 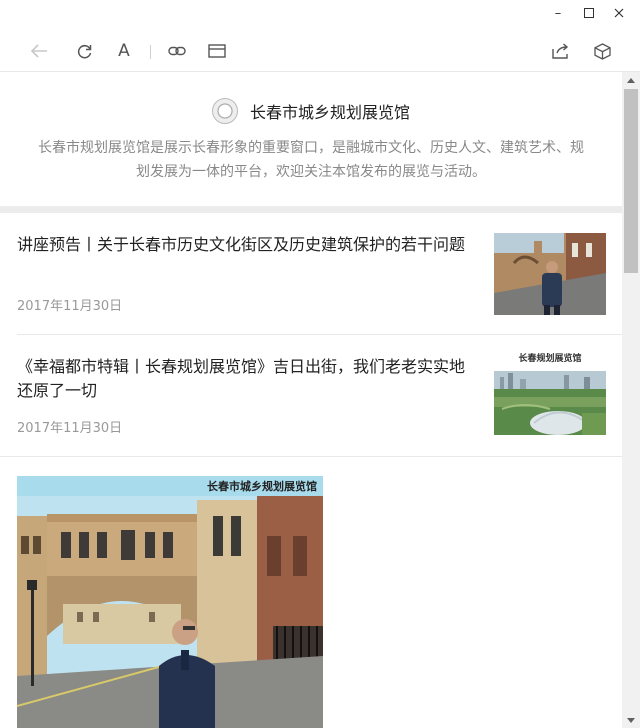 What do you see at coordinates (549, 358) in the screenshot?
I see `thumbnail-caption: 长春规划展览馆` at bounding box center [549, 358].